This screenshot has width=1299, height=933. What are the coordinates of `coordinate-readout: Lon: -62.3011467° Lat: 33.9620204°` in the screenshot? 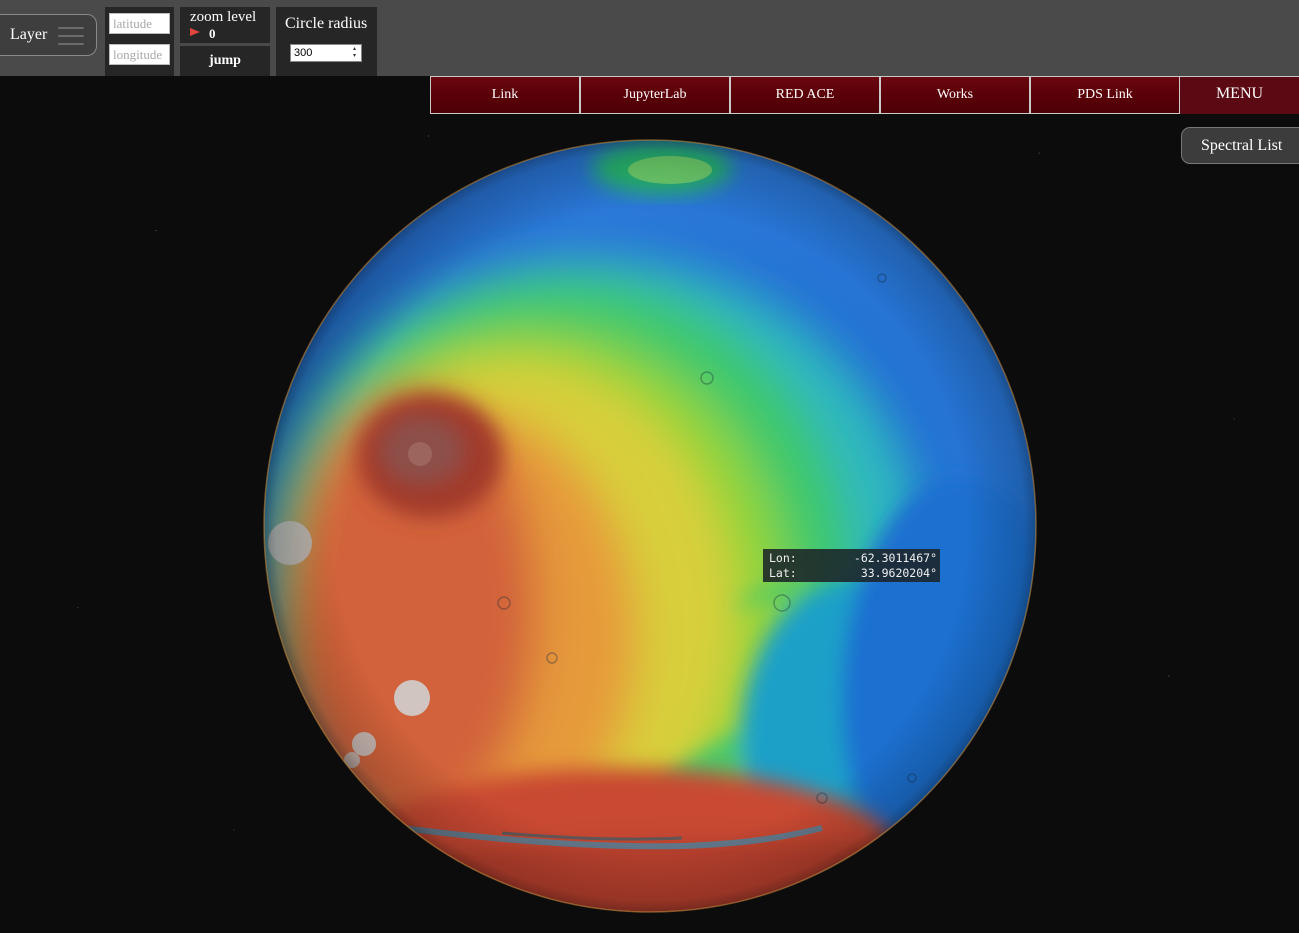 It's located at (851, 565).